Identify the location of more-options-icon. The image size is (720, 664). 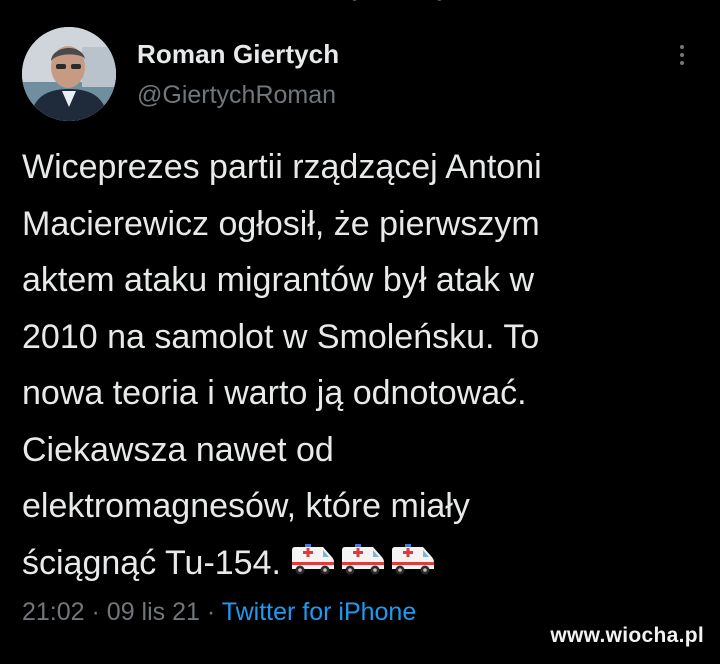
(682, 55).